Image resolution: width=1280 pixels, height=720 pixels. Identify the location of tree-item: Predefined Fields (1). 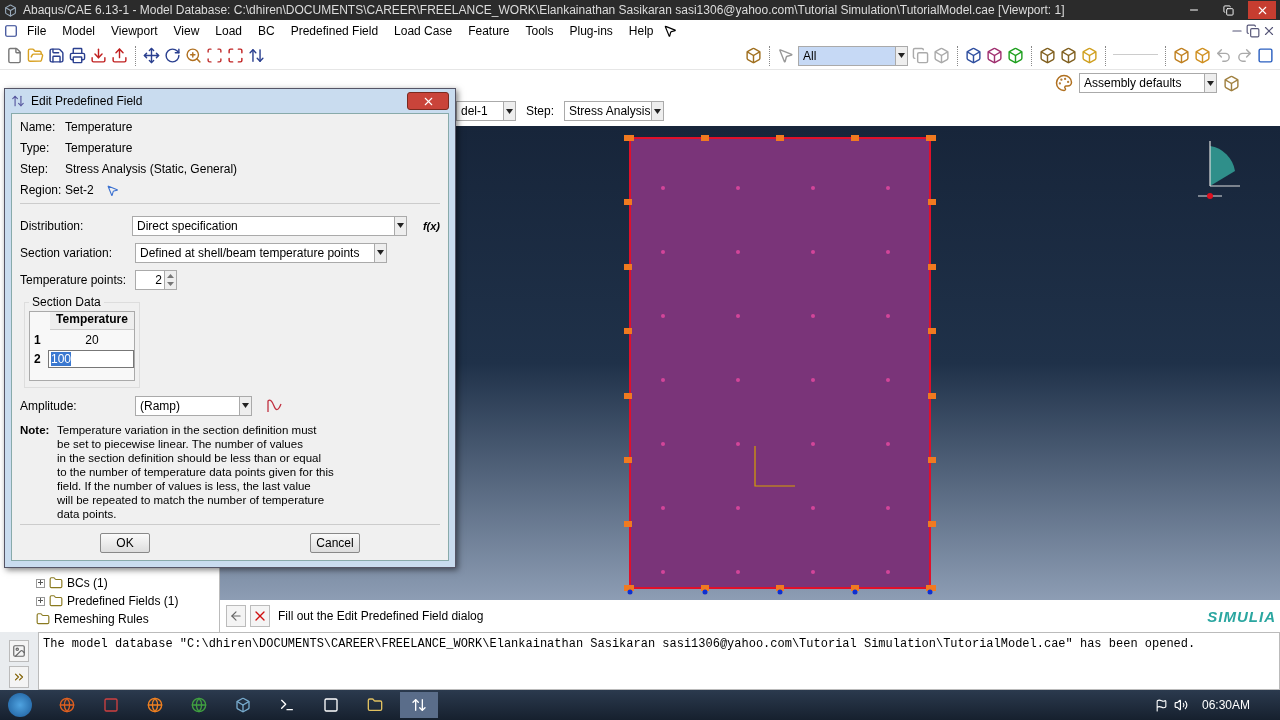
(123, 601).